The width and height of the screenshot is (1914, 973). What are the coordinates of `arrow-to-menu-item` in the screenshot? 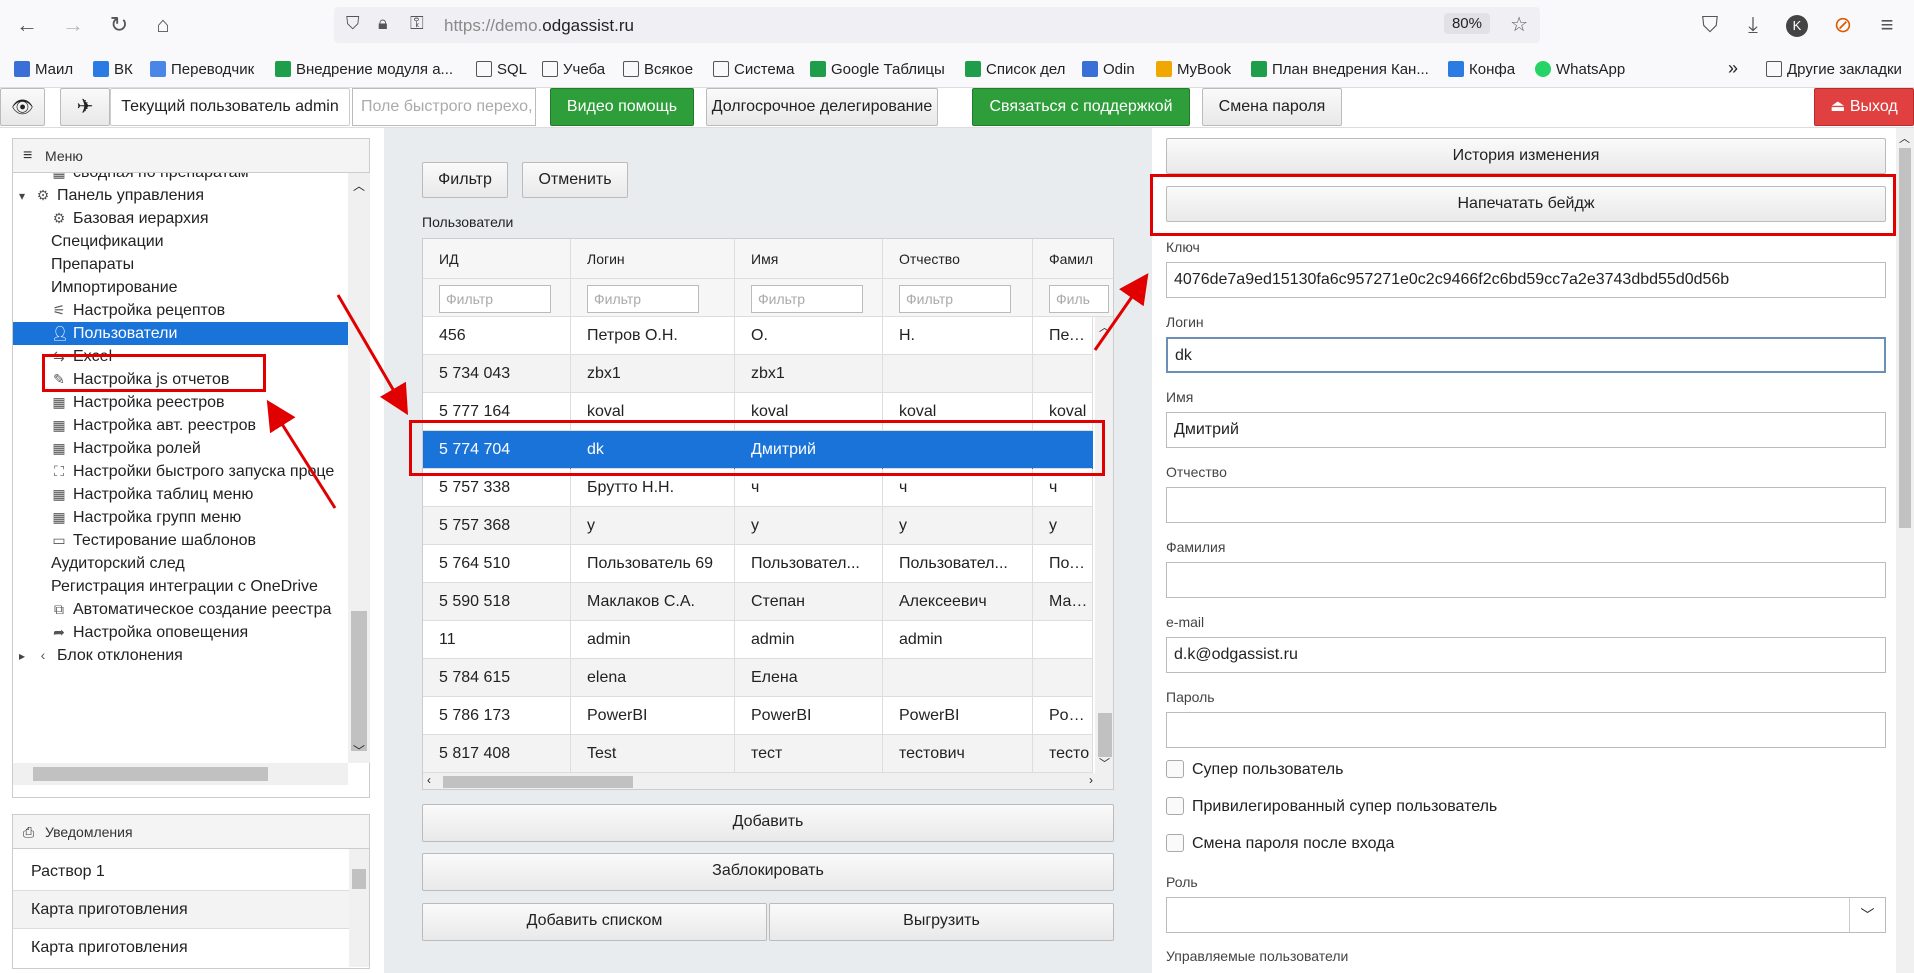 It's located at (301, 454).